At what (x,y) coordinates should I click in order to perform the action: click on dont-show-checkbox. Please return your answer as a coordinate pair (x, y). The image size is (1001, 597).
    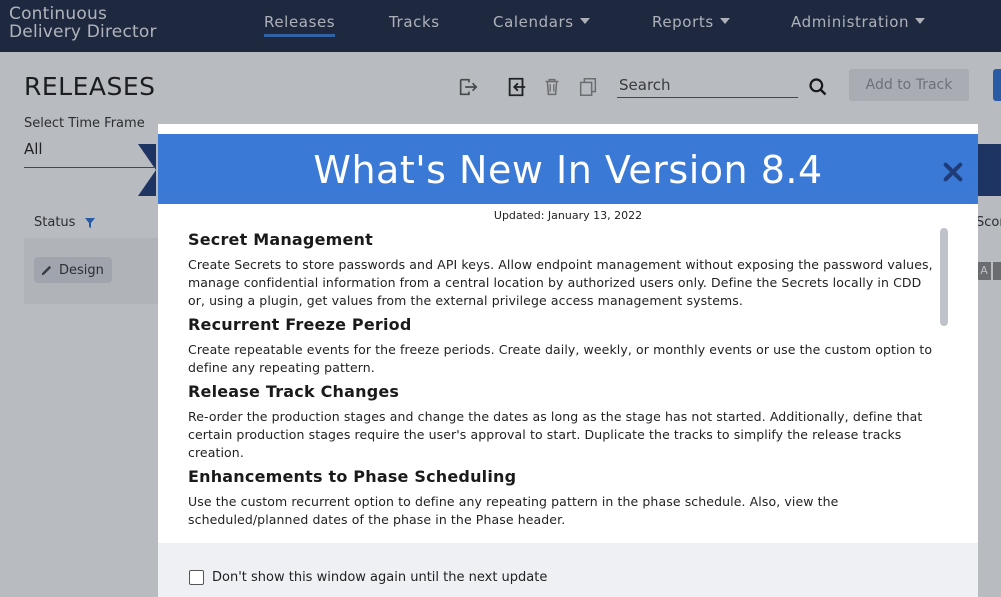
    Looking at the image, I should click on (196, 577).